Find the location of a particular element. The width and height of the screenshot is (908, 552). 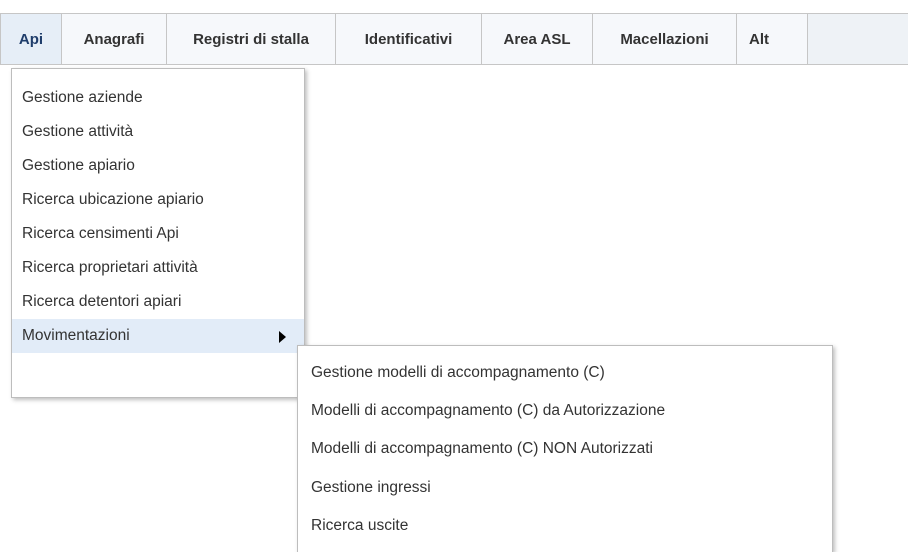

submenu-item-ricerca-uscite: Ricerca uscite is located at coordinates (565, 526).